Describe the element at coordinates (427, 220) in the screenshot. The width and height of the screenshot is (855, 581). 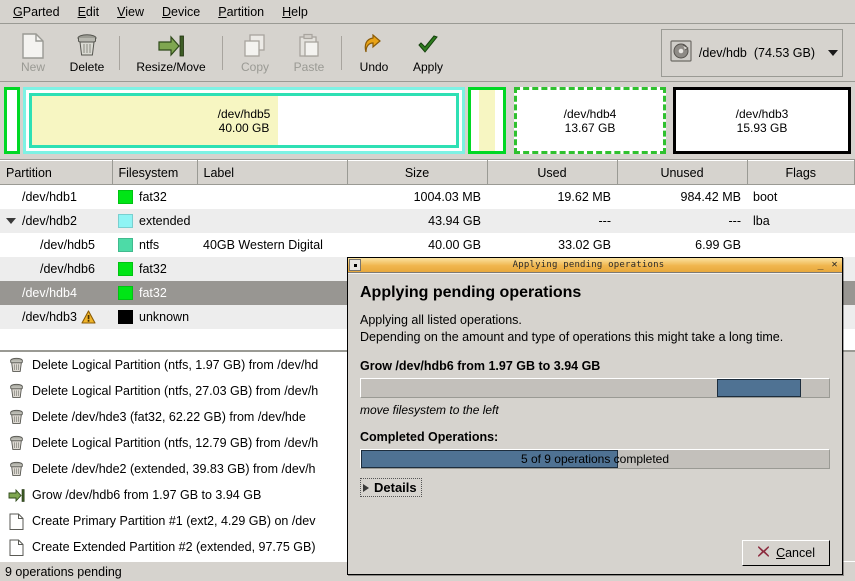
I see `table-row: /dev/hdb2 extended 43.94 GB --- --- lba` at that location.